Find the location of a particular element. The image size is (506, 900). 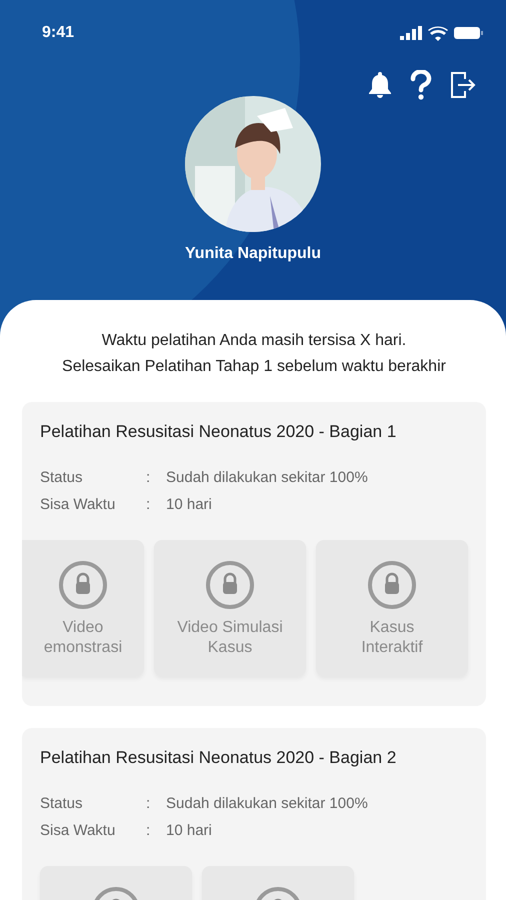

module-tile: Kasus Interaktif is located at coordinates (392, 608).